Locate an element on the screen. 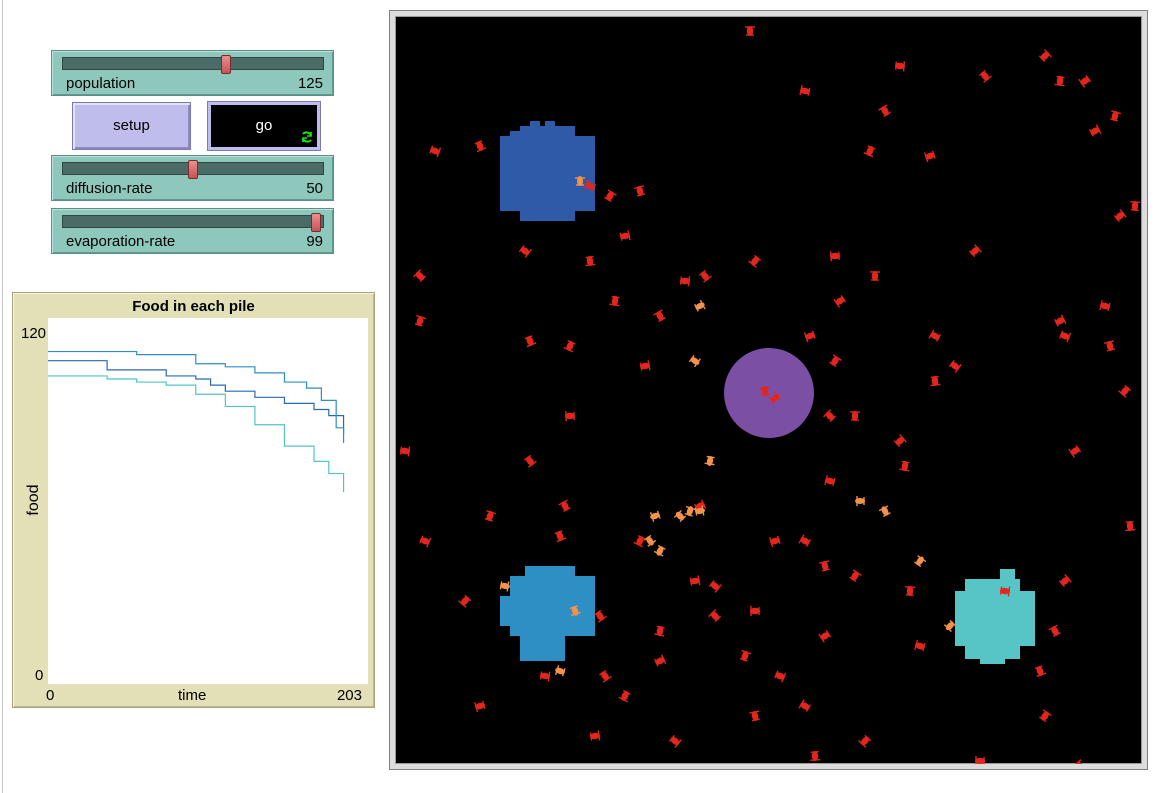 The image size is (1159, 793). plot-lines is located at coordinates (196, 421).